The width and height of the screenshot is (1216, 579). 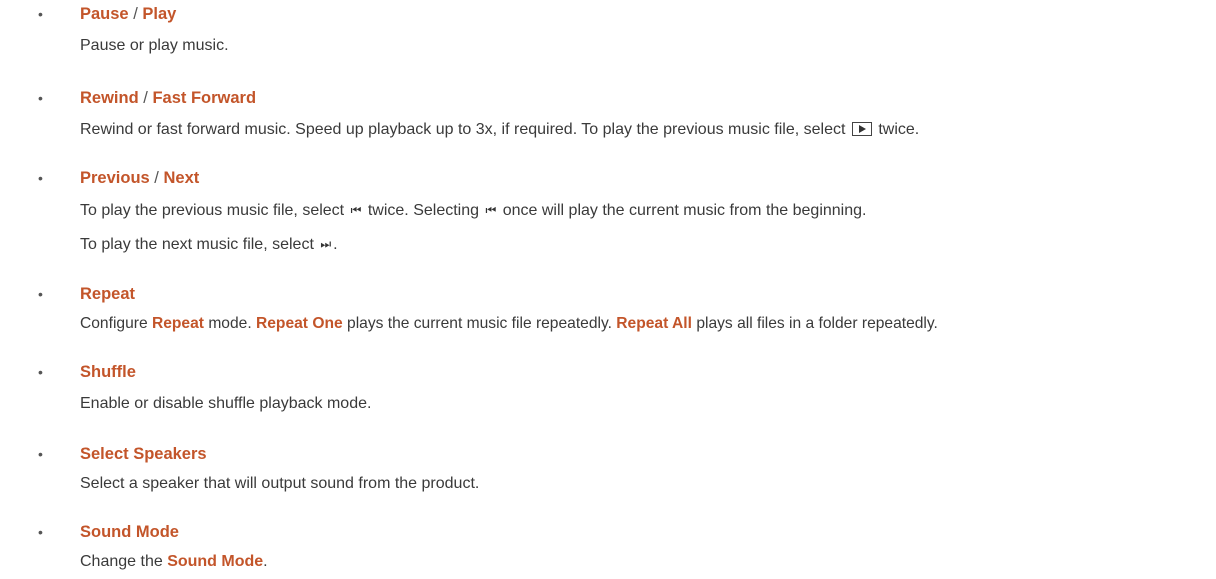 I want to click on description-line: To play the next music file, select ⏭., so click(x=209, y=244).